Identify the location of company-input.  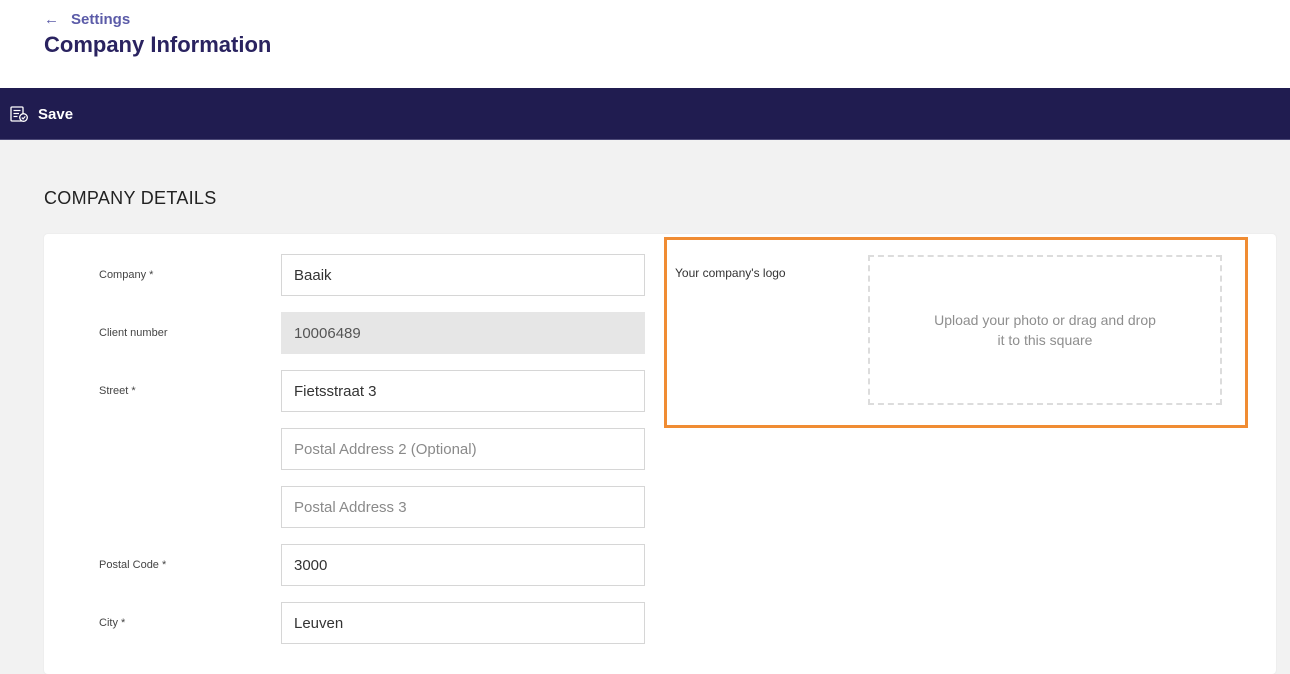
(463, 275).